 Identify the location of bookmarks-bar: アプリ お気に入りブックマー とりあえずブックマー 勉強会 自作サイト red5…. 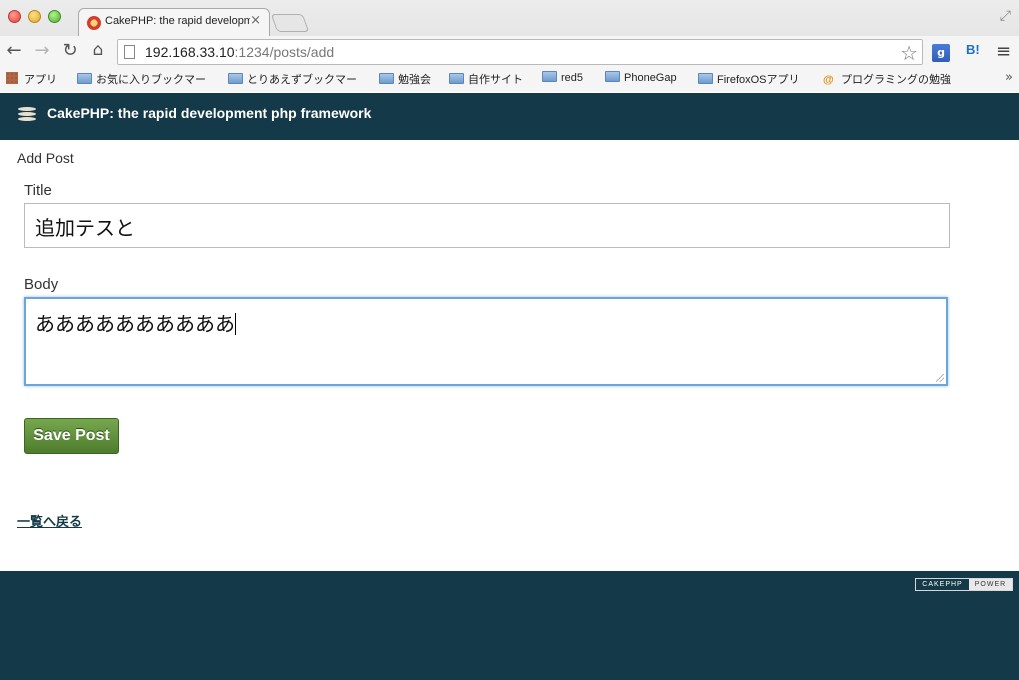
(509, 80).